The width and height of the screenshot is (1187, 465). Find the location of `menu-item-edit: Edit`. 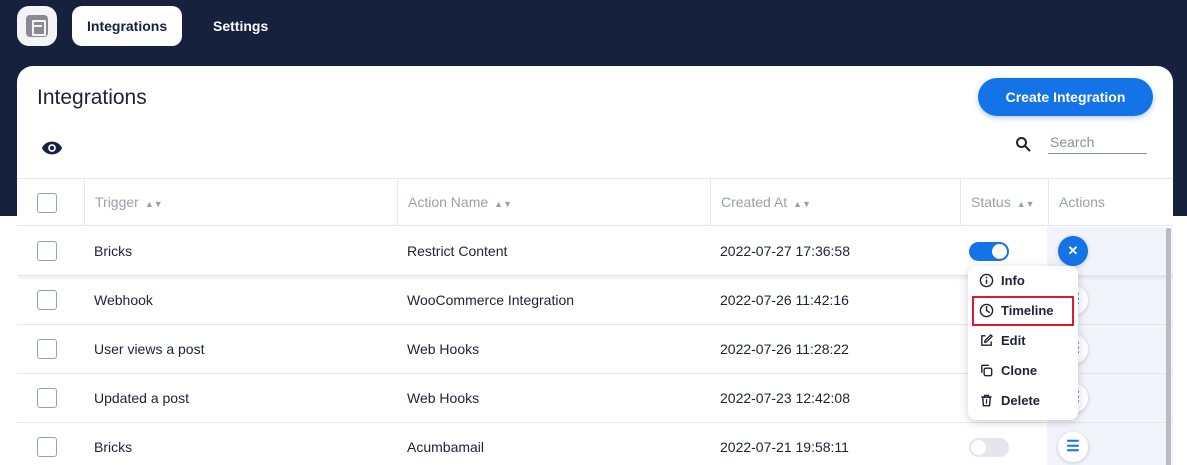

menu-item-edit: Edit is located at coordinates (1023, 341).